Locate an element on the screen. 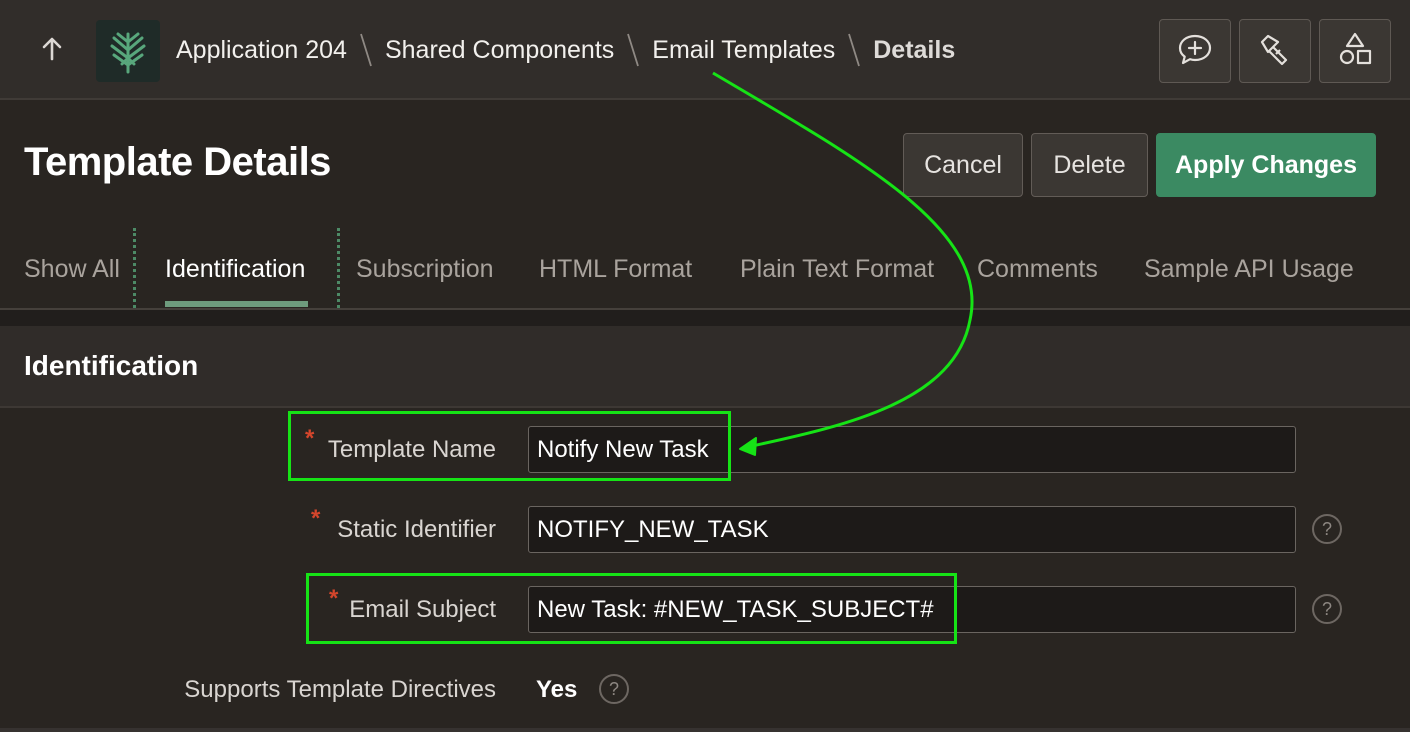 This screenshot has height=732, width=1410. tab-subscription: Subscription is located at coordinates (425, 269).